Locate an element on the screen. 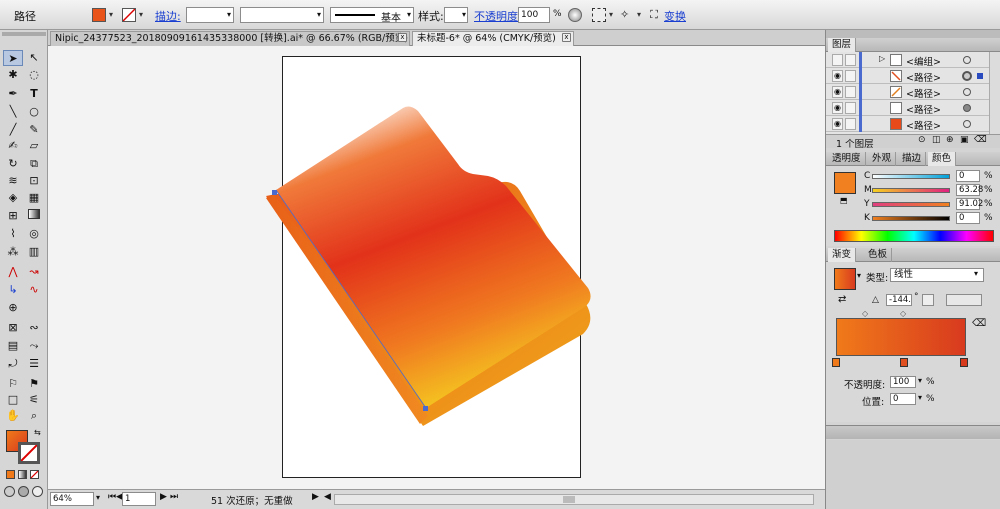 The width and height of the screenshot is (1000, 509). stroke-dropdown-icon: ▾ is located at coordinates (141, 15).